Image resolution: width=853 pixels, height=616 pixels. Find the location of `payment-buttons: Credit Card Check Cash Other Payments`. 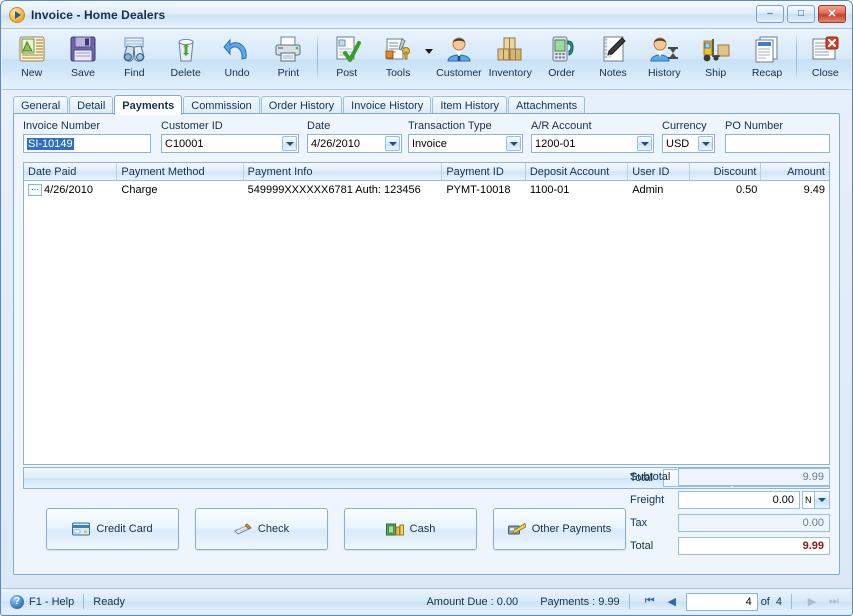

payment-buttons: Credit Card Check Cash Other Payments is located at coordinates (336, 529).